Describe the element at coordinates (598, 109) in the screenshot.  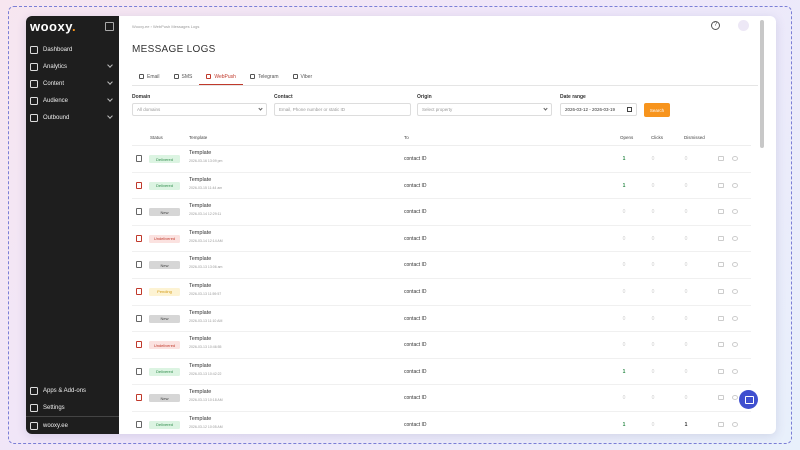
I see `date-range-input: 2026-03-12 - 2026-03-19` at that location.